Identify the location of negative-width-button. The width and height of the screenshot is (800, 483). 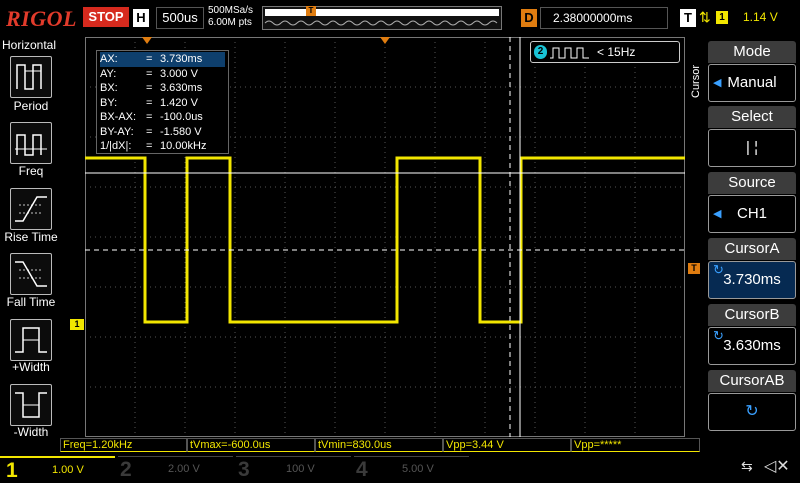
(31, 405).